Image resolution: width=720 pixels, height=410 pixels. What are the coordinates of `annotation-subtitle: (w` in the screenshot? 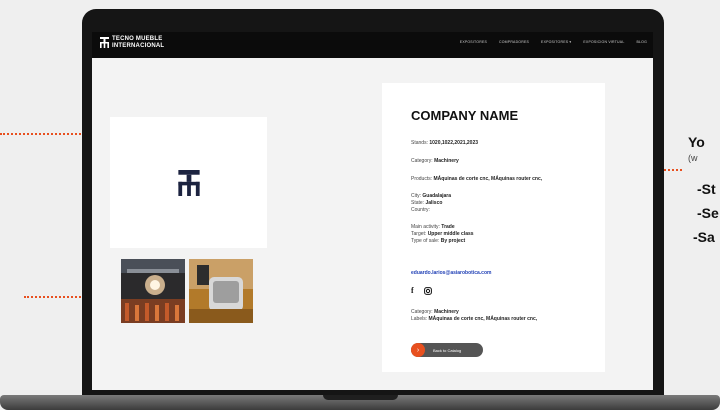 It's located at (693, 158).